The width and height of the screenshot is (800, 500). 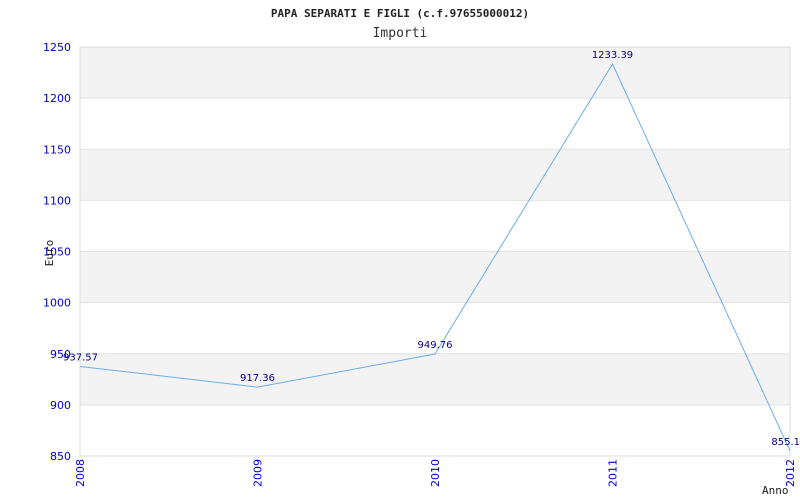 What do you see at coordinates (435, 345) in the screenshot?
I see `data-label: 949.76` at bounding box center [435, 345].